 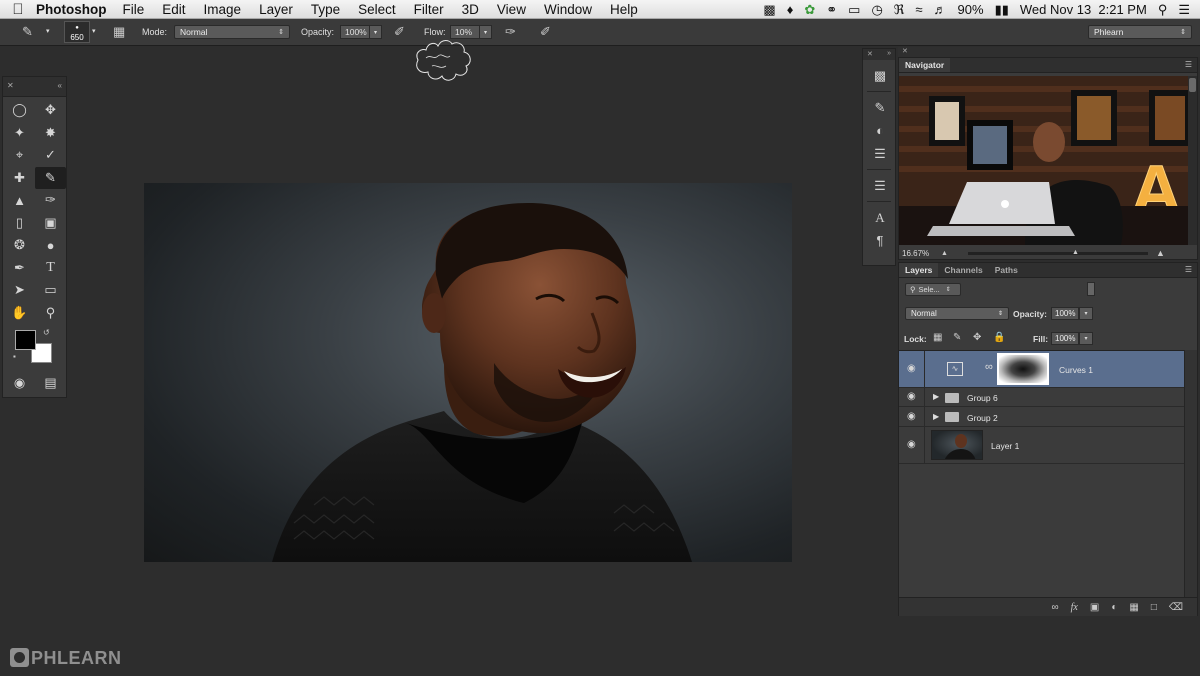 I want to click on zoom-in-icon: ▲, so click(x=1160, y=253).